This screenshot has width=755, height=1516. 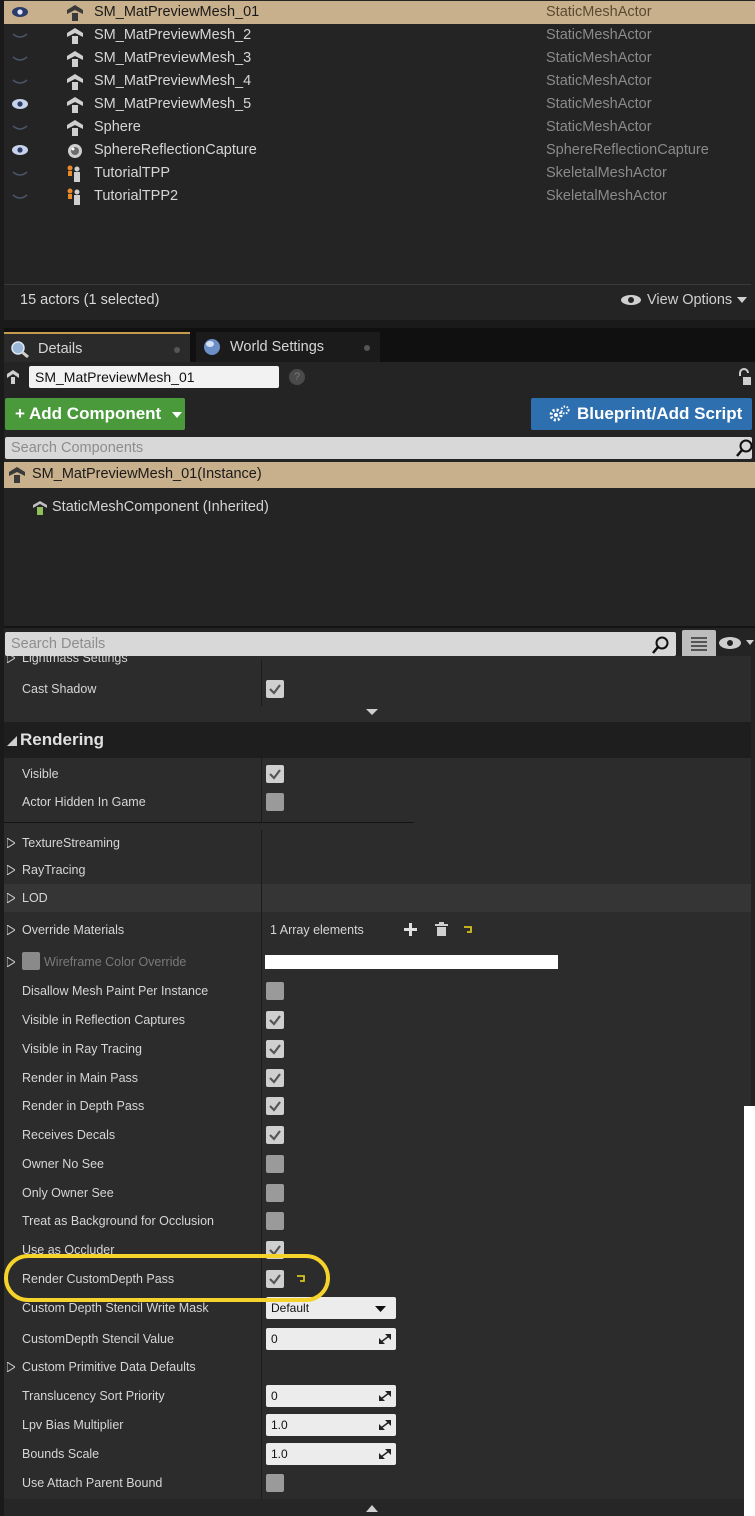 I want to click on outliner-row: SM_MatPreviewMesh_2 StaticMeshActor, so click(x=379, y=35).